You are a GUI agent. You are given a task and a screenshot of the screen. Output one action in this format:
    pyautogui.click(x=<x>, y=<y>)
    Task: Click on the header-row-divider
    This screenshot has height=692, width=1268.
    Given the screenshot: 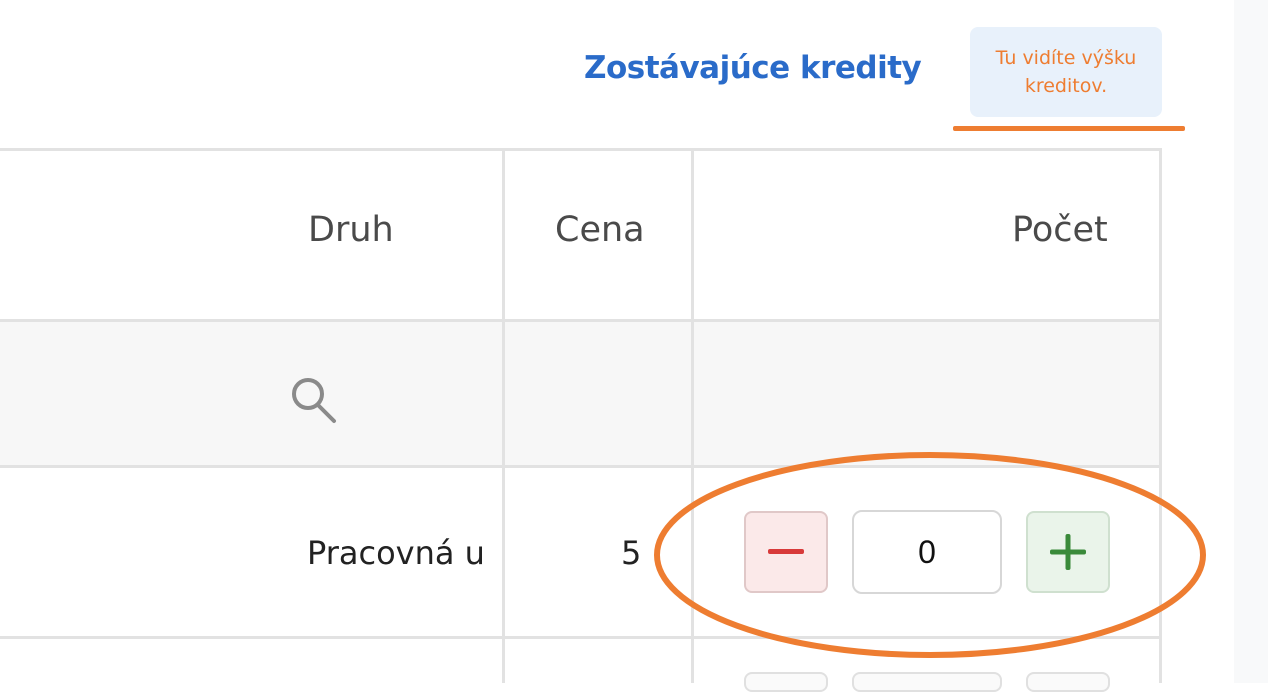 What is the action you would take?
    pyautogui.click(x=581, y=320)
    